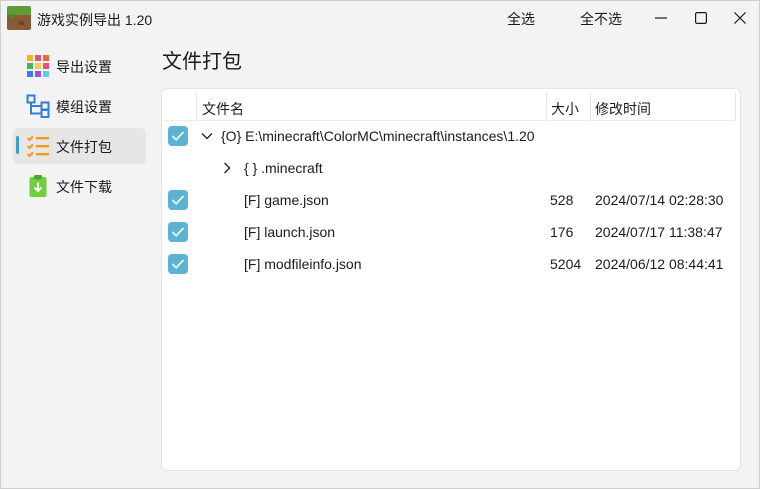 This screenshot has width=760, height=489. What do you see at coordinates (221, 108) in the screenshot?
I see `column-header-name: 文件名` at bounding box center [221, 108].